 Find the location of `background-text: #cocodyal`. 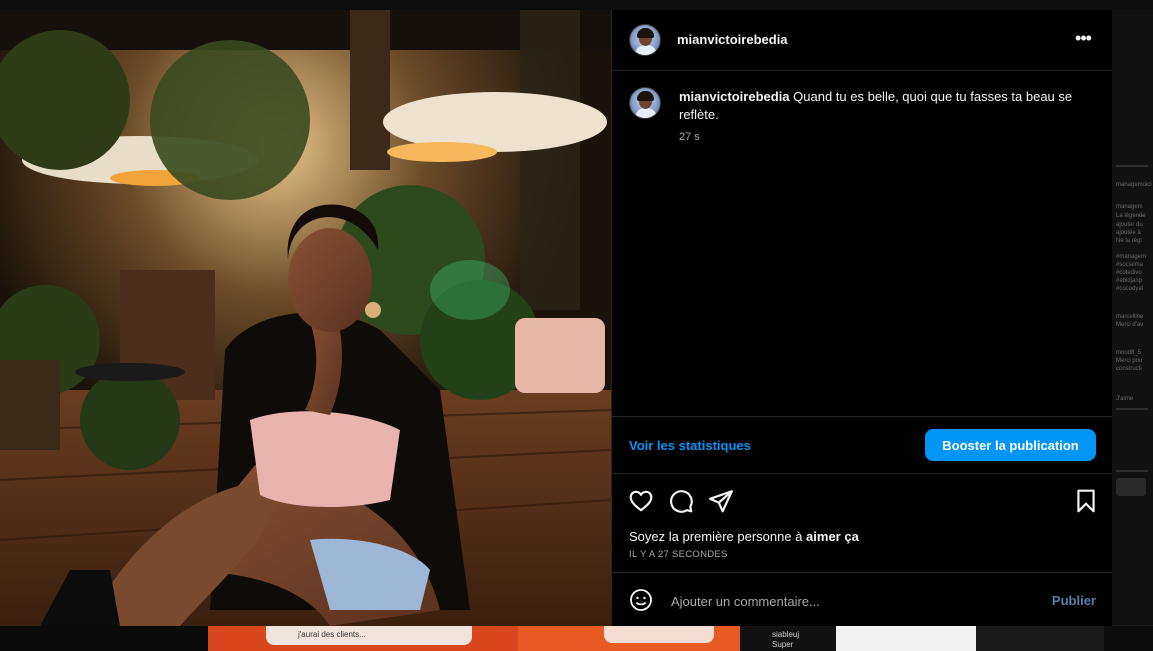

background-text: #cocodyal is located at coordinates (1130, 289).